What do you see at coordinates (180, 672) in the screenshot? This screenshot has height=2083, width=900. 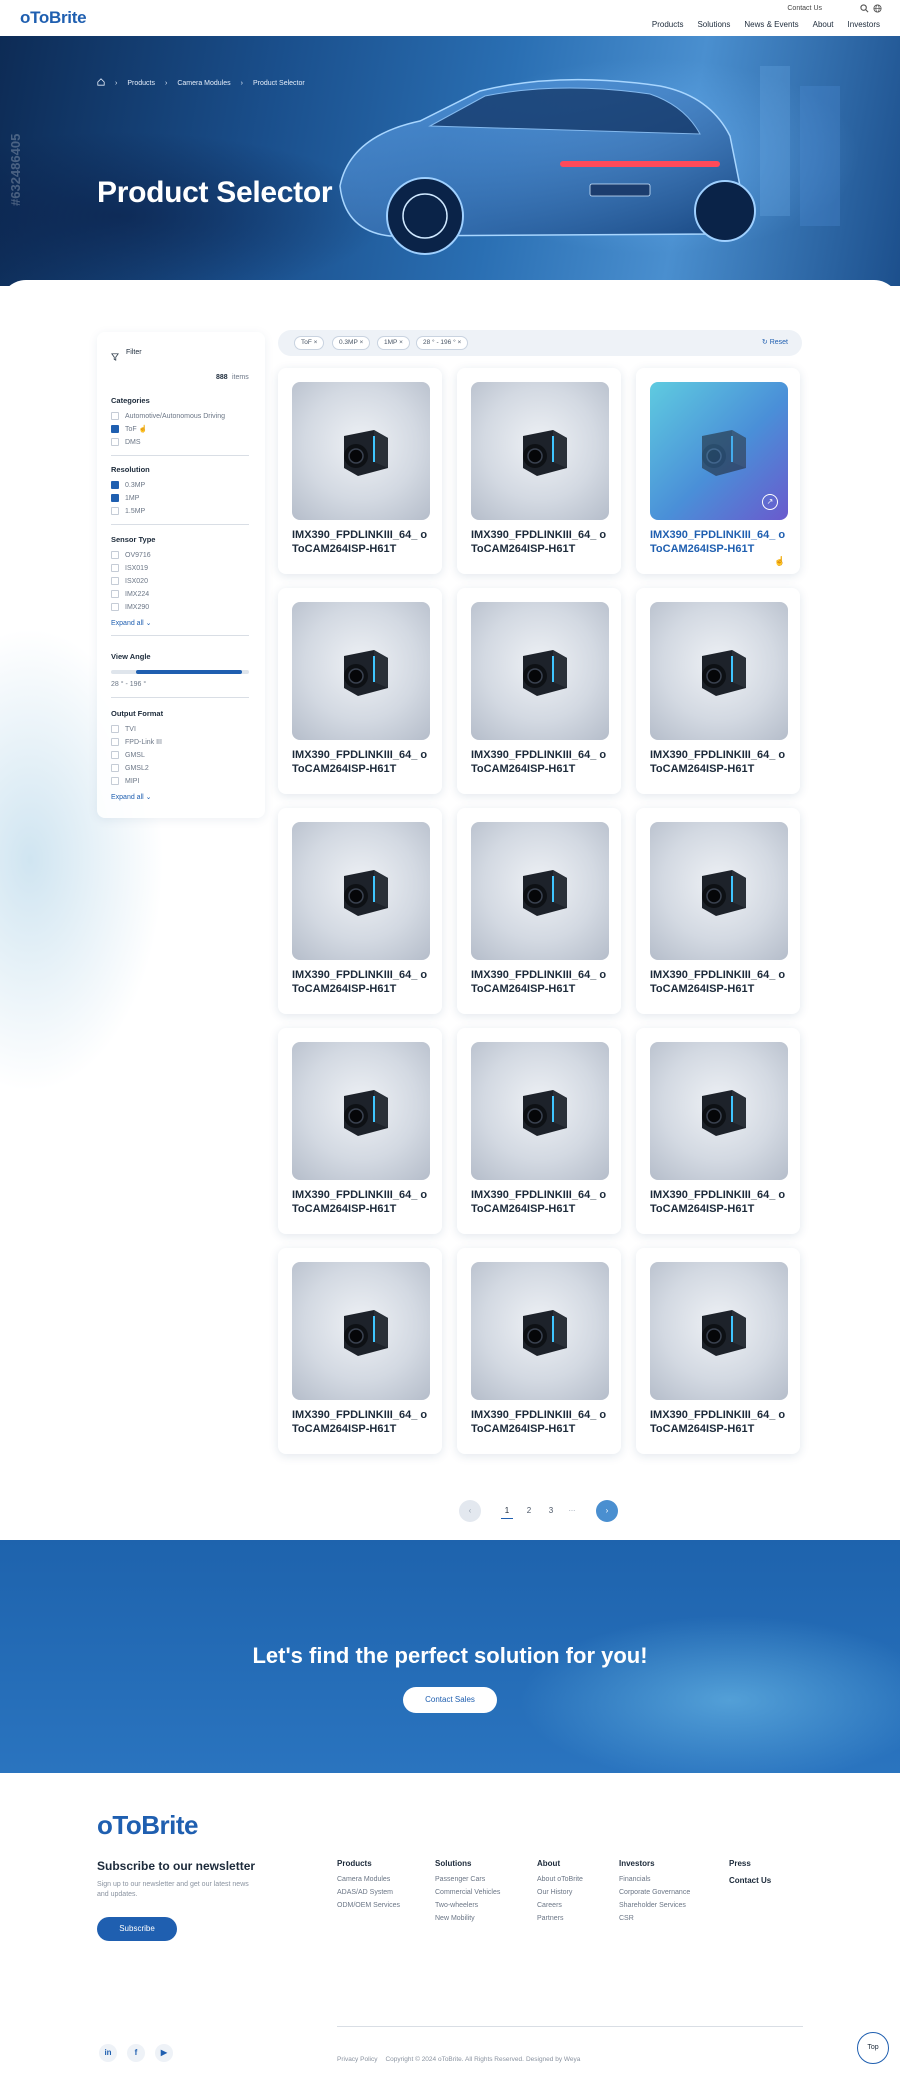 I see `view-angle-slider-track` at bounding box center [180, 672].